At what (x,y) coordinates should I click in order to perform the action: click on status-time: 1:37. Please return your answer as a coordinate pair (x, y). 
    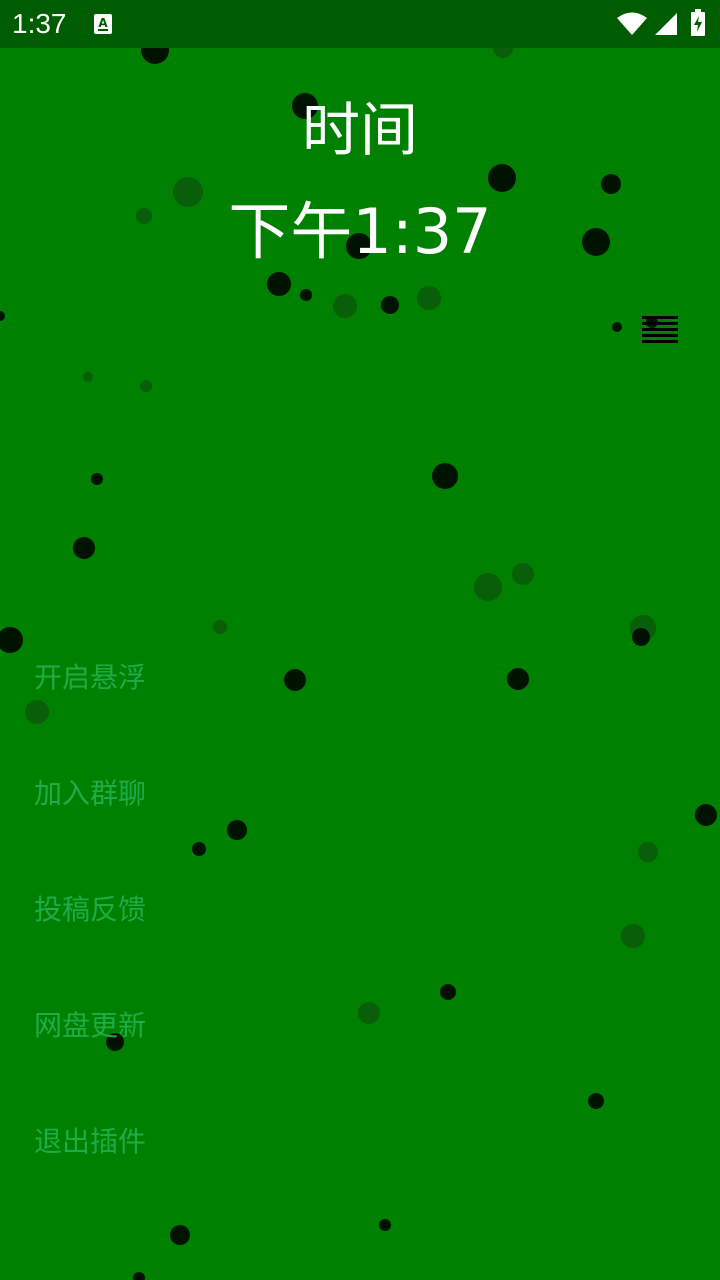
    Looking at the image, I should click on (39, 23).